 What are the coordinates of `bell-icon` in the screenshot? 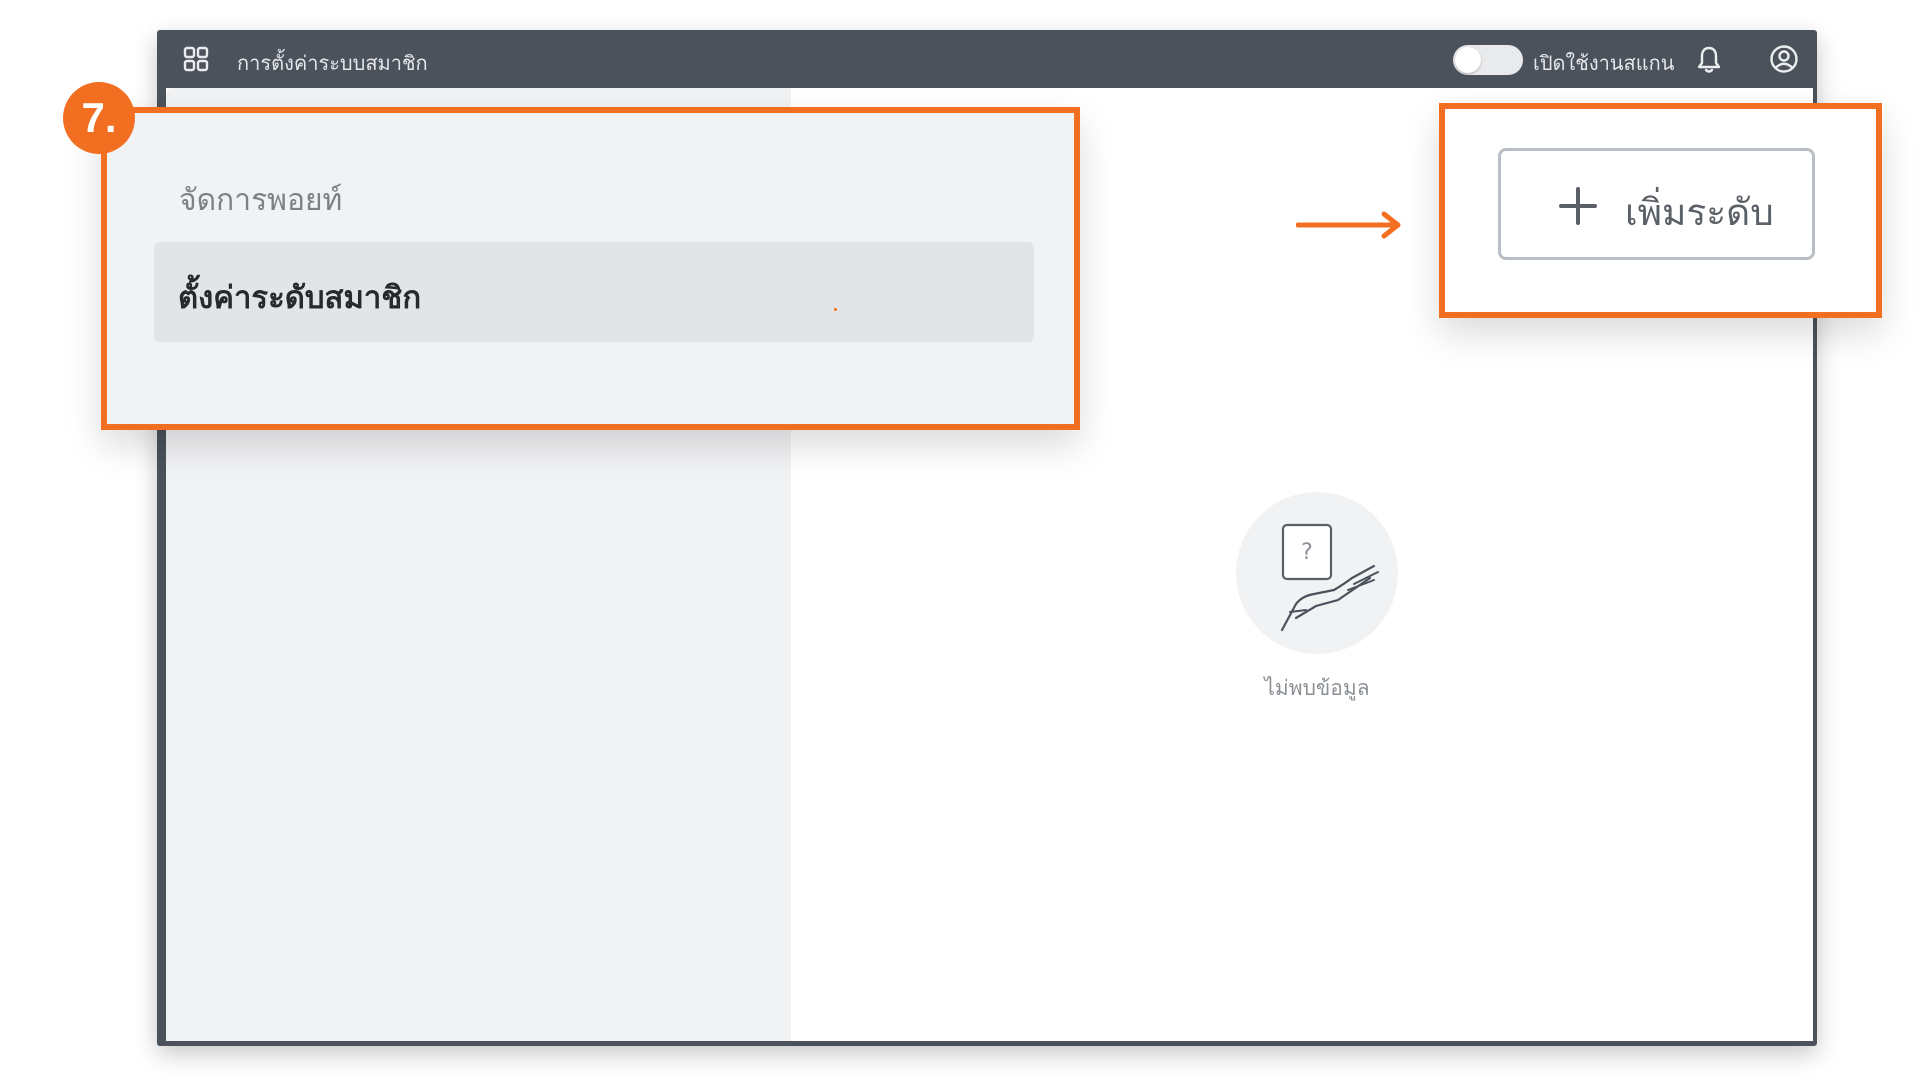 It's located at (1709, 59).